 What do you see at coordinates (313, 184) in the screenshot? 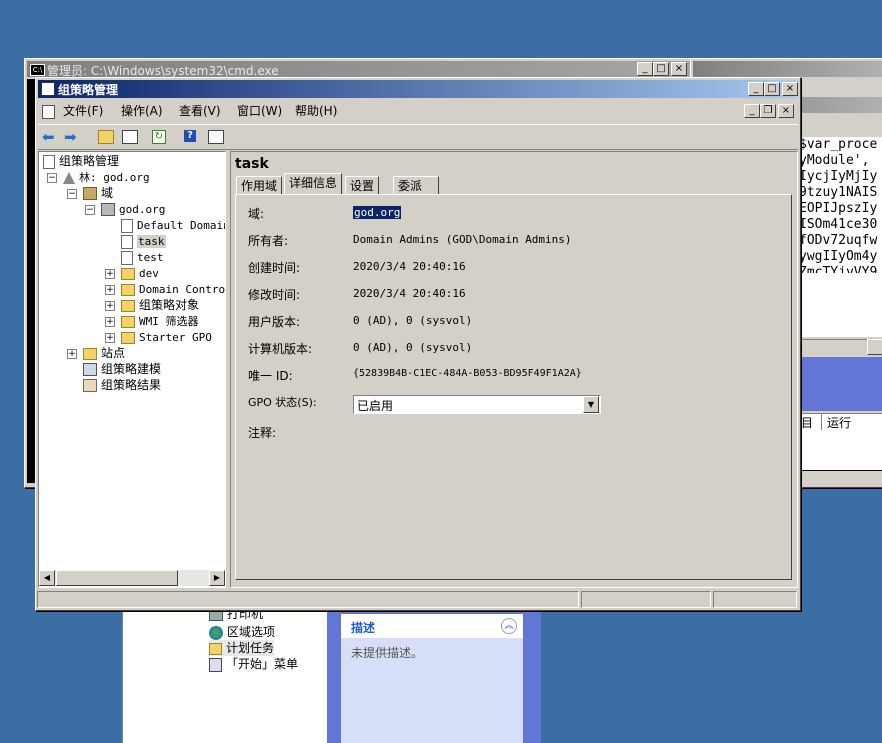
I see `tab-details: 详细信息` at bounding box center [313, 184].